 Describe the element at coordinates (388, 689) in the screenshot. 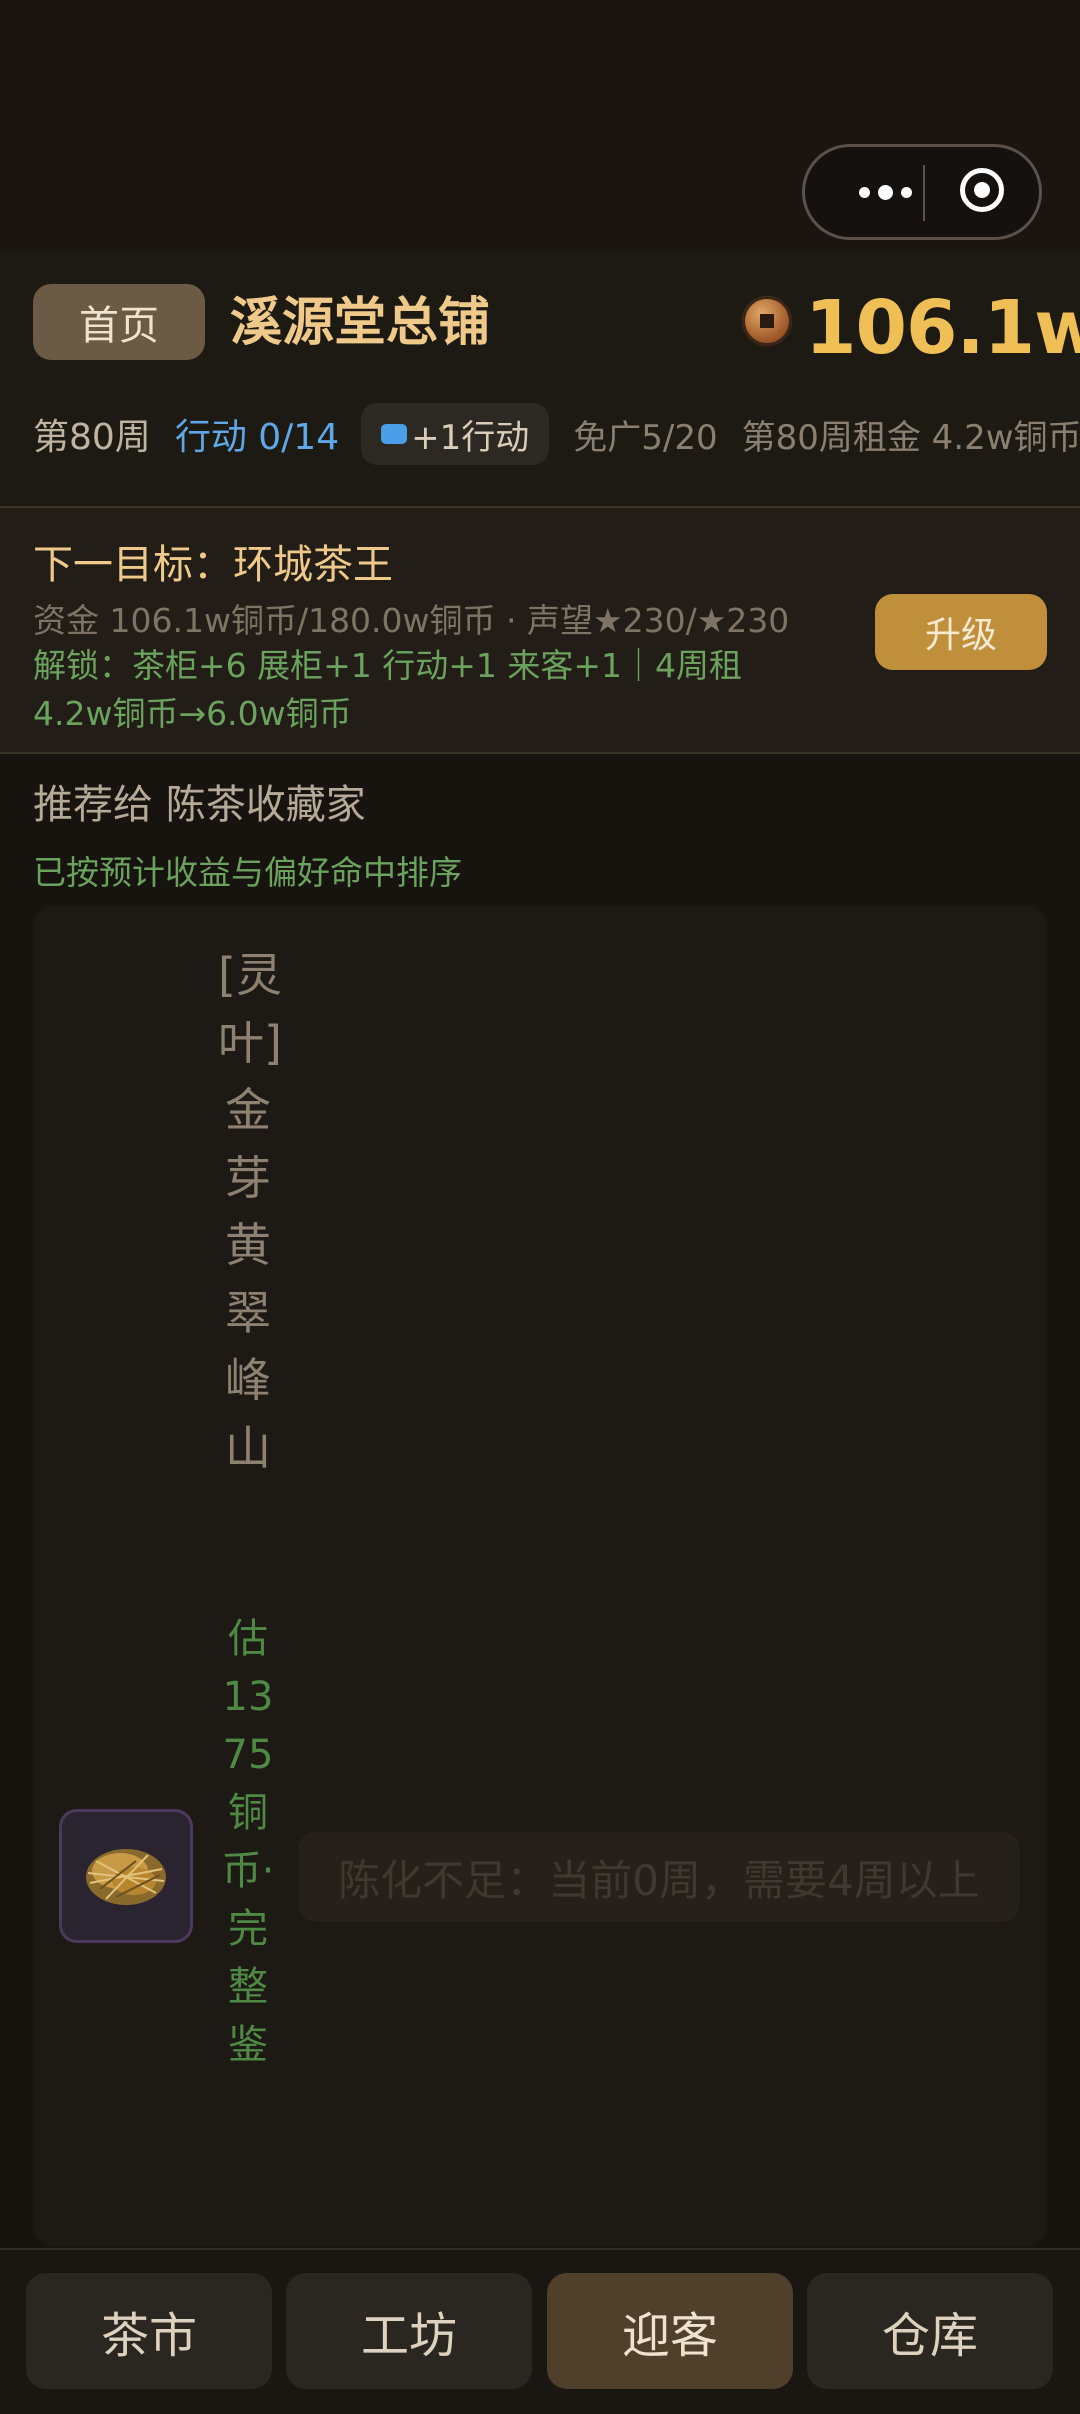

I see `goal-unlock-text: 解锁：茶柜+6 展柜+1 行动+1 来客+1｜4周租4.2w铜币→6.0w铜币` at that location.